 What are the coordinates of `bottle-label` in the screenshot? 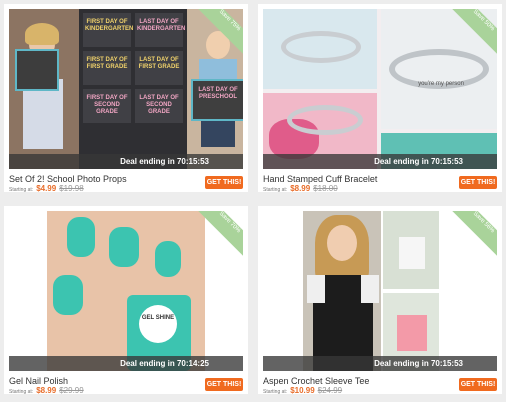 It's located at (158, 324).